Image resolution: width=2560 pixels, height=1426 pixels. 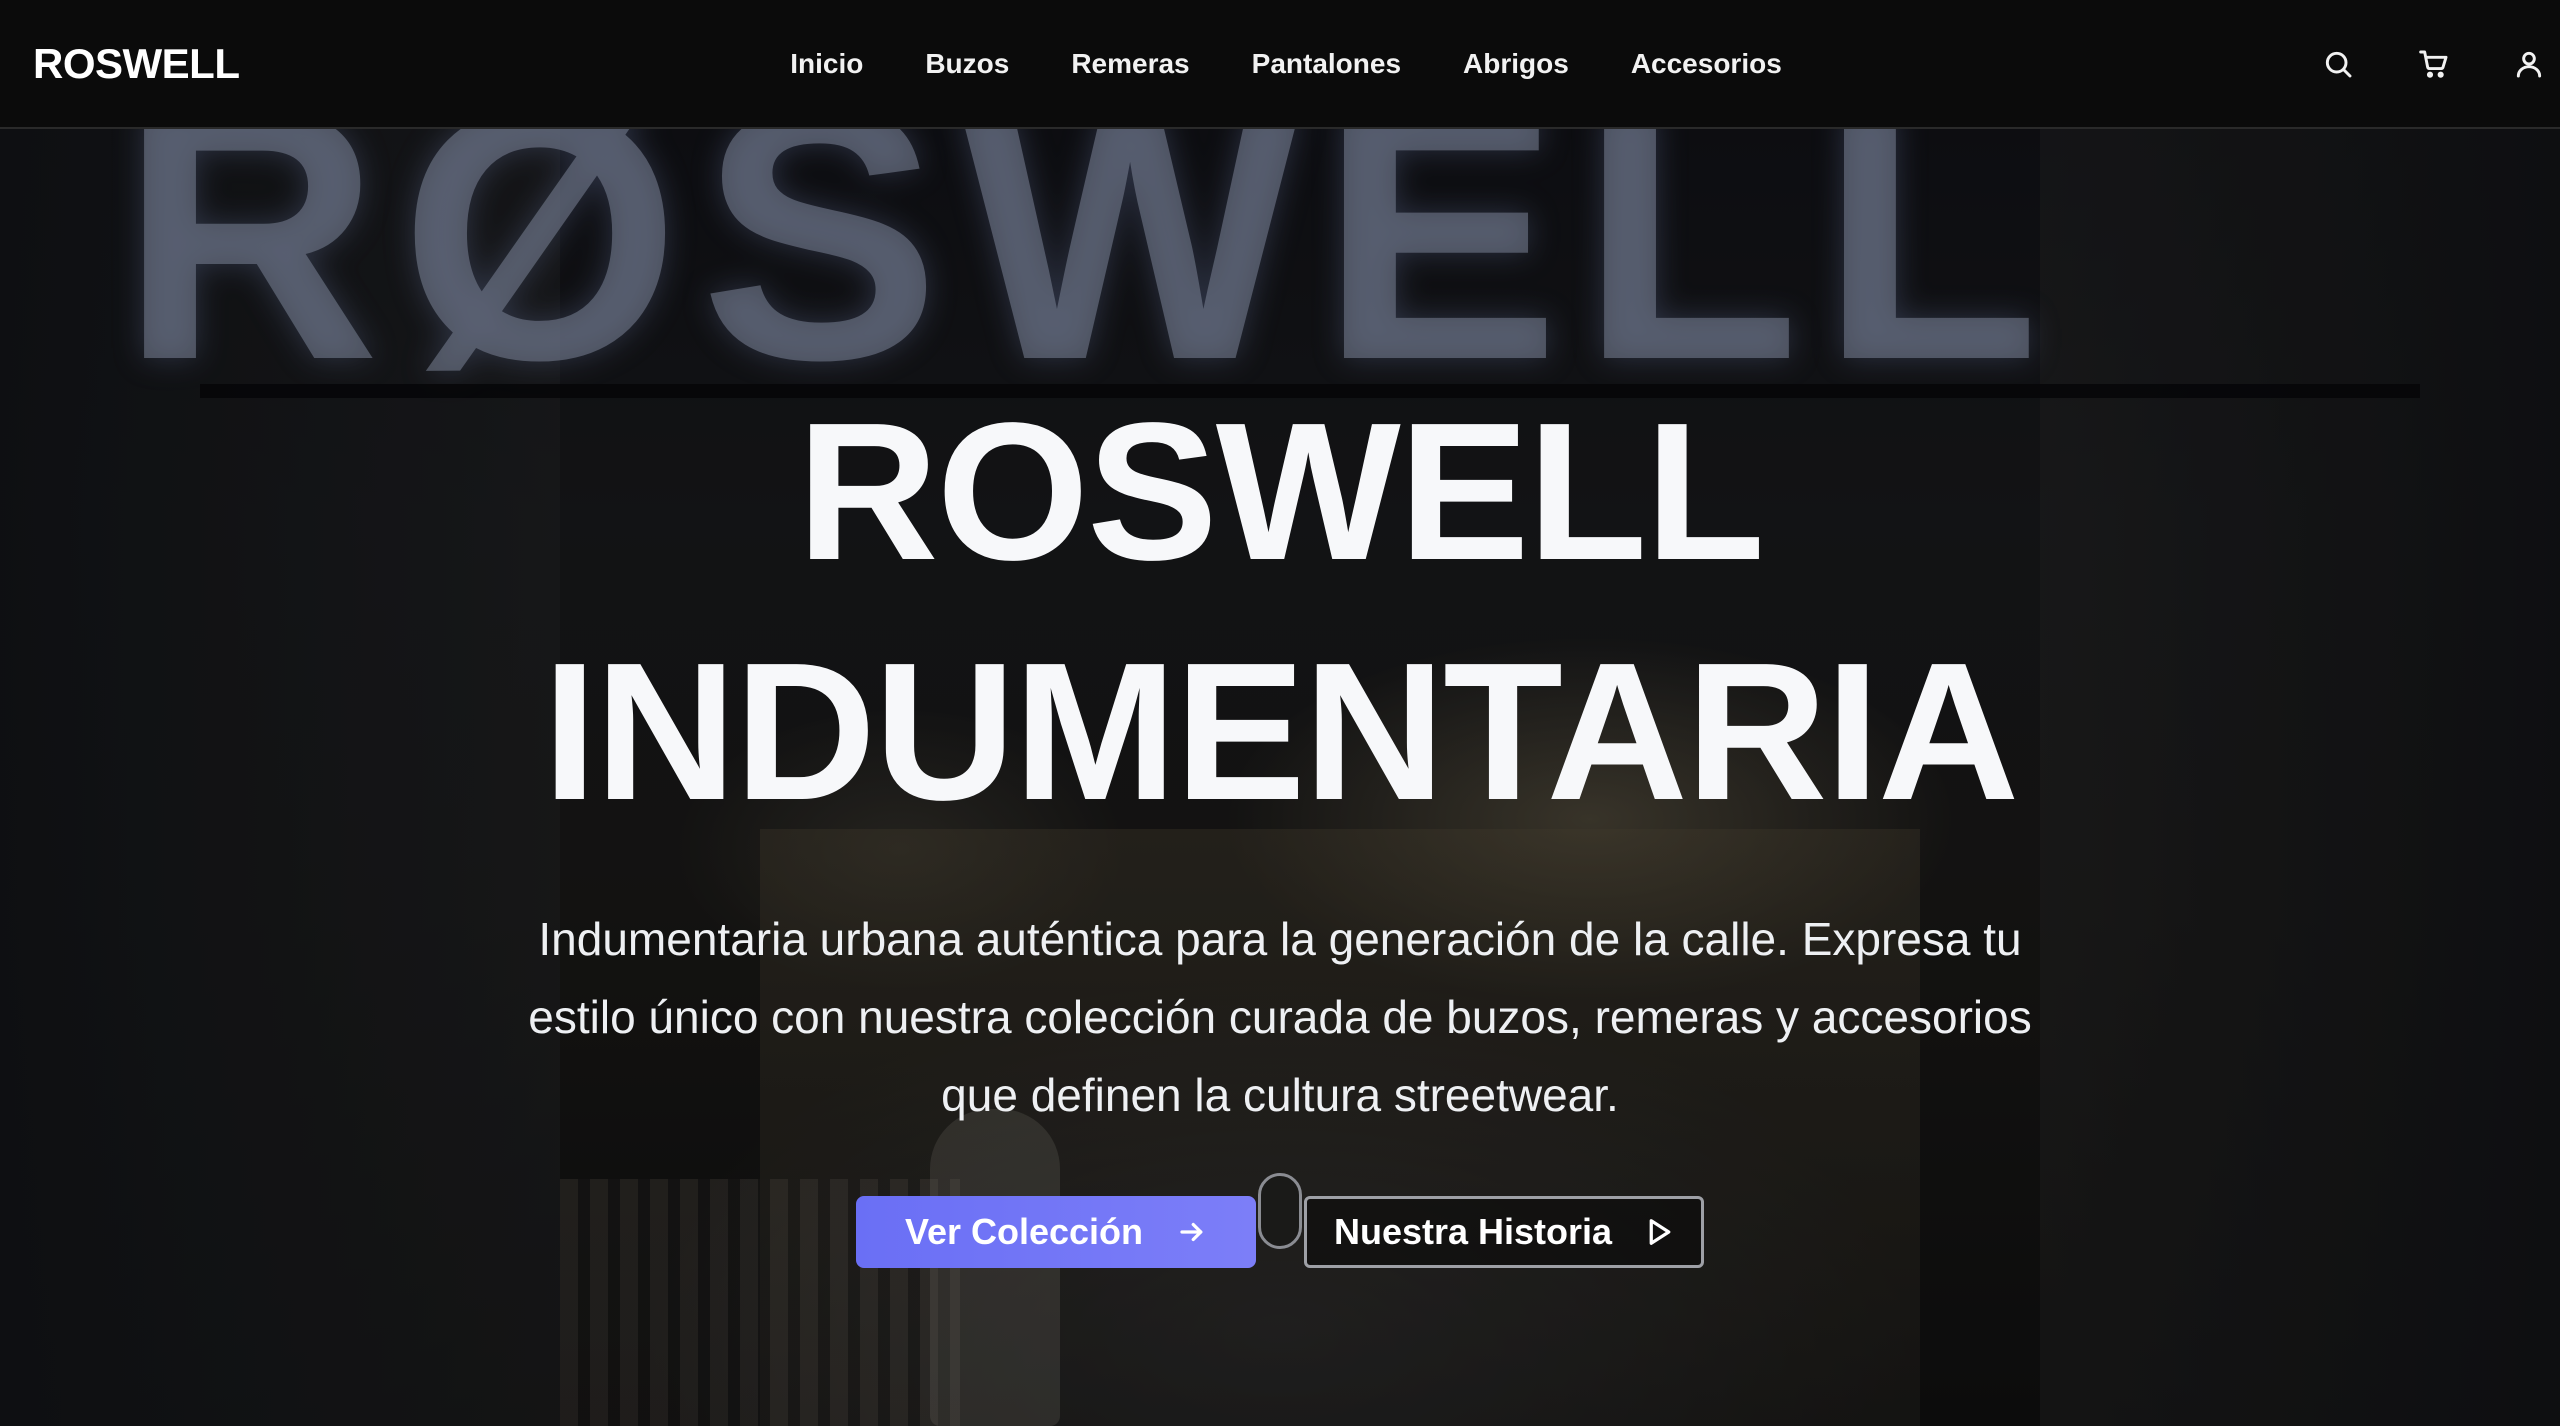 What do you see at coordinates (1473, 1231) in the screenshot?
I see `our-story-label: Nuestra Historia` at bounding box center [1473, 1231].